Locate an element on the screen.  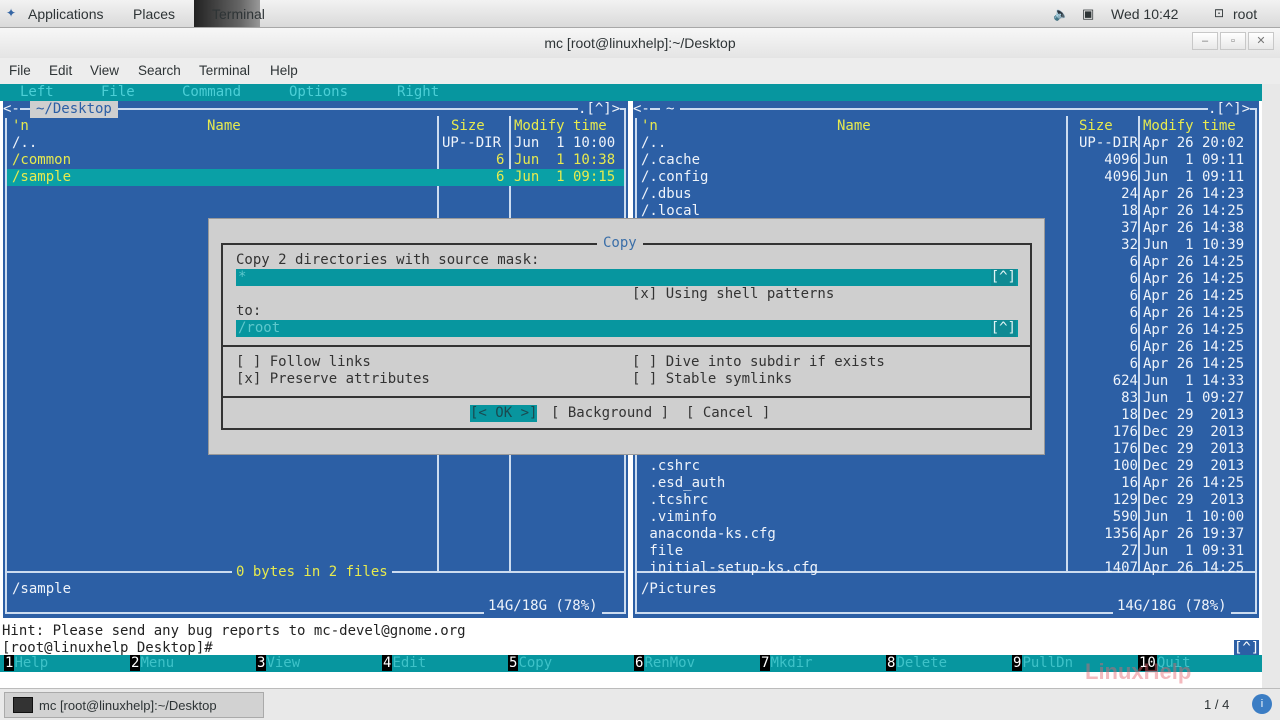
file-row-time: Jun 1 09:31 is located at coordinates (1194, 551).